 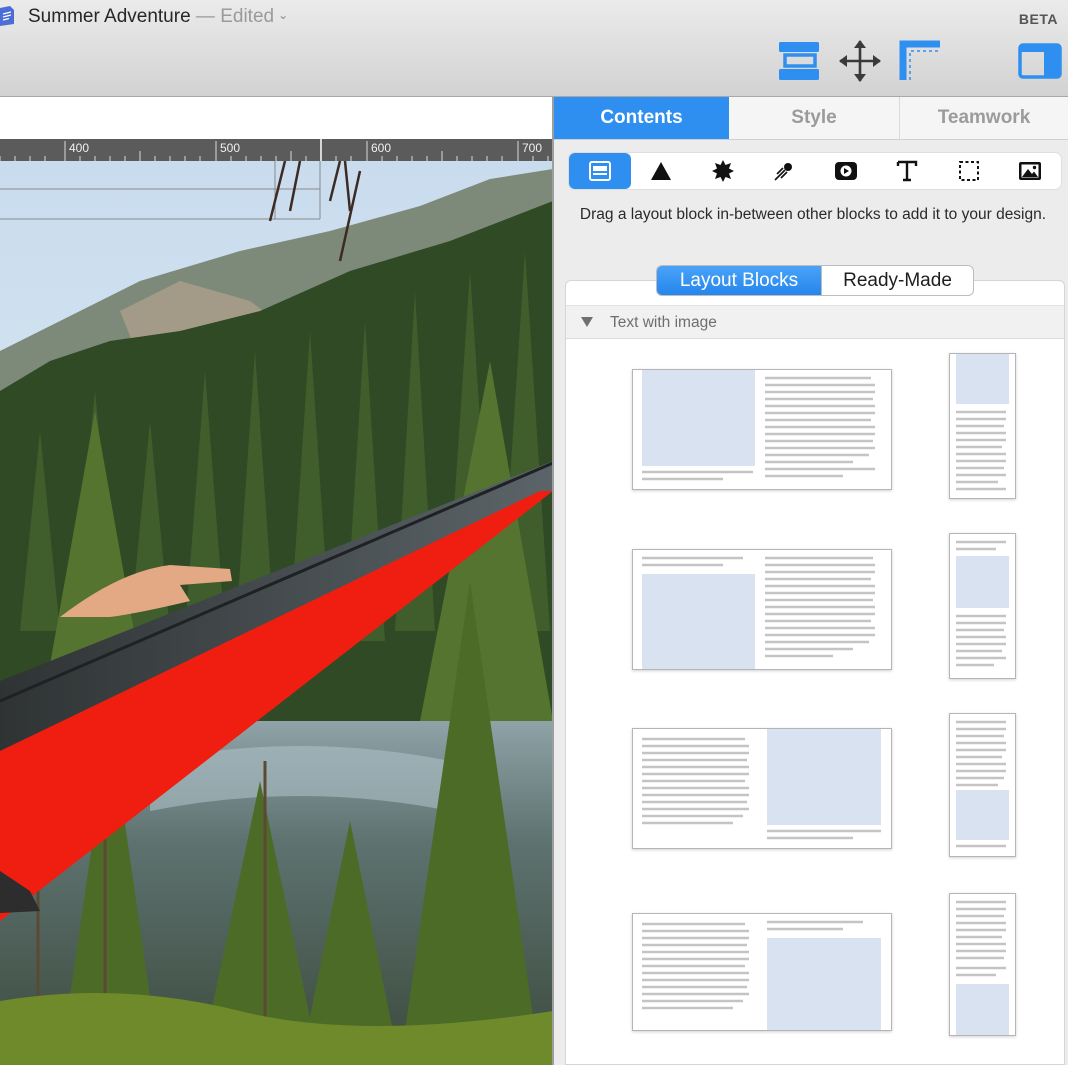 What do you see at coordinates (532, 148) in the screenshot?
I see `ruler-label-700: 700` at bounding box center [532, 148].